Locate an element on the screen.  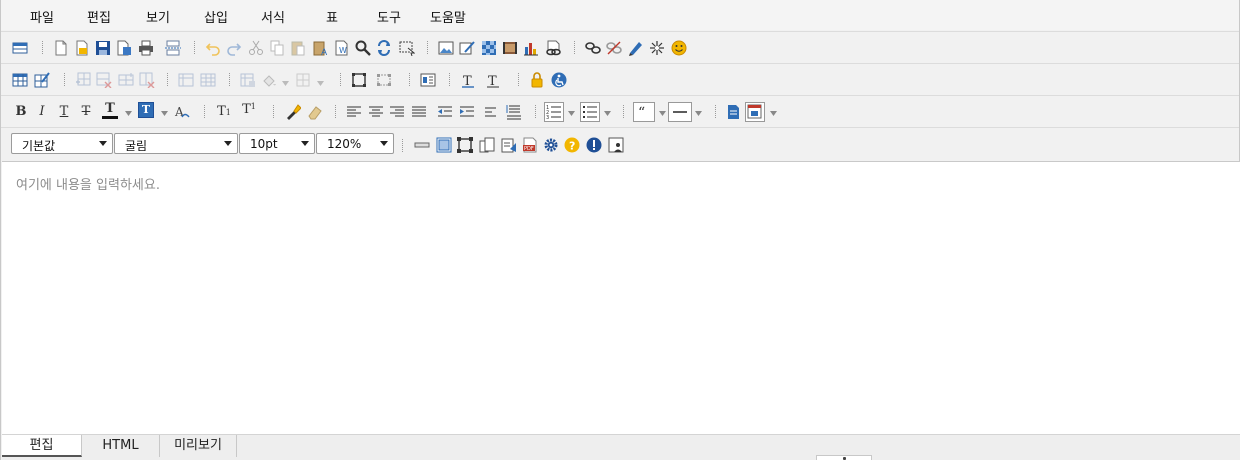
print-icon is located at coordinates (146, 48).